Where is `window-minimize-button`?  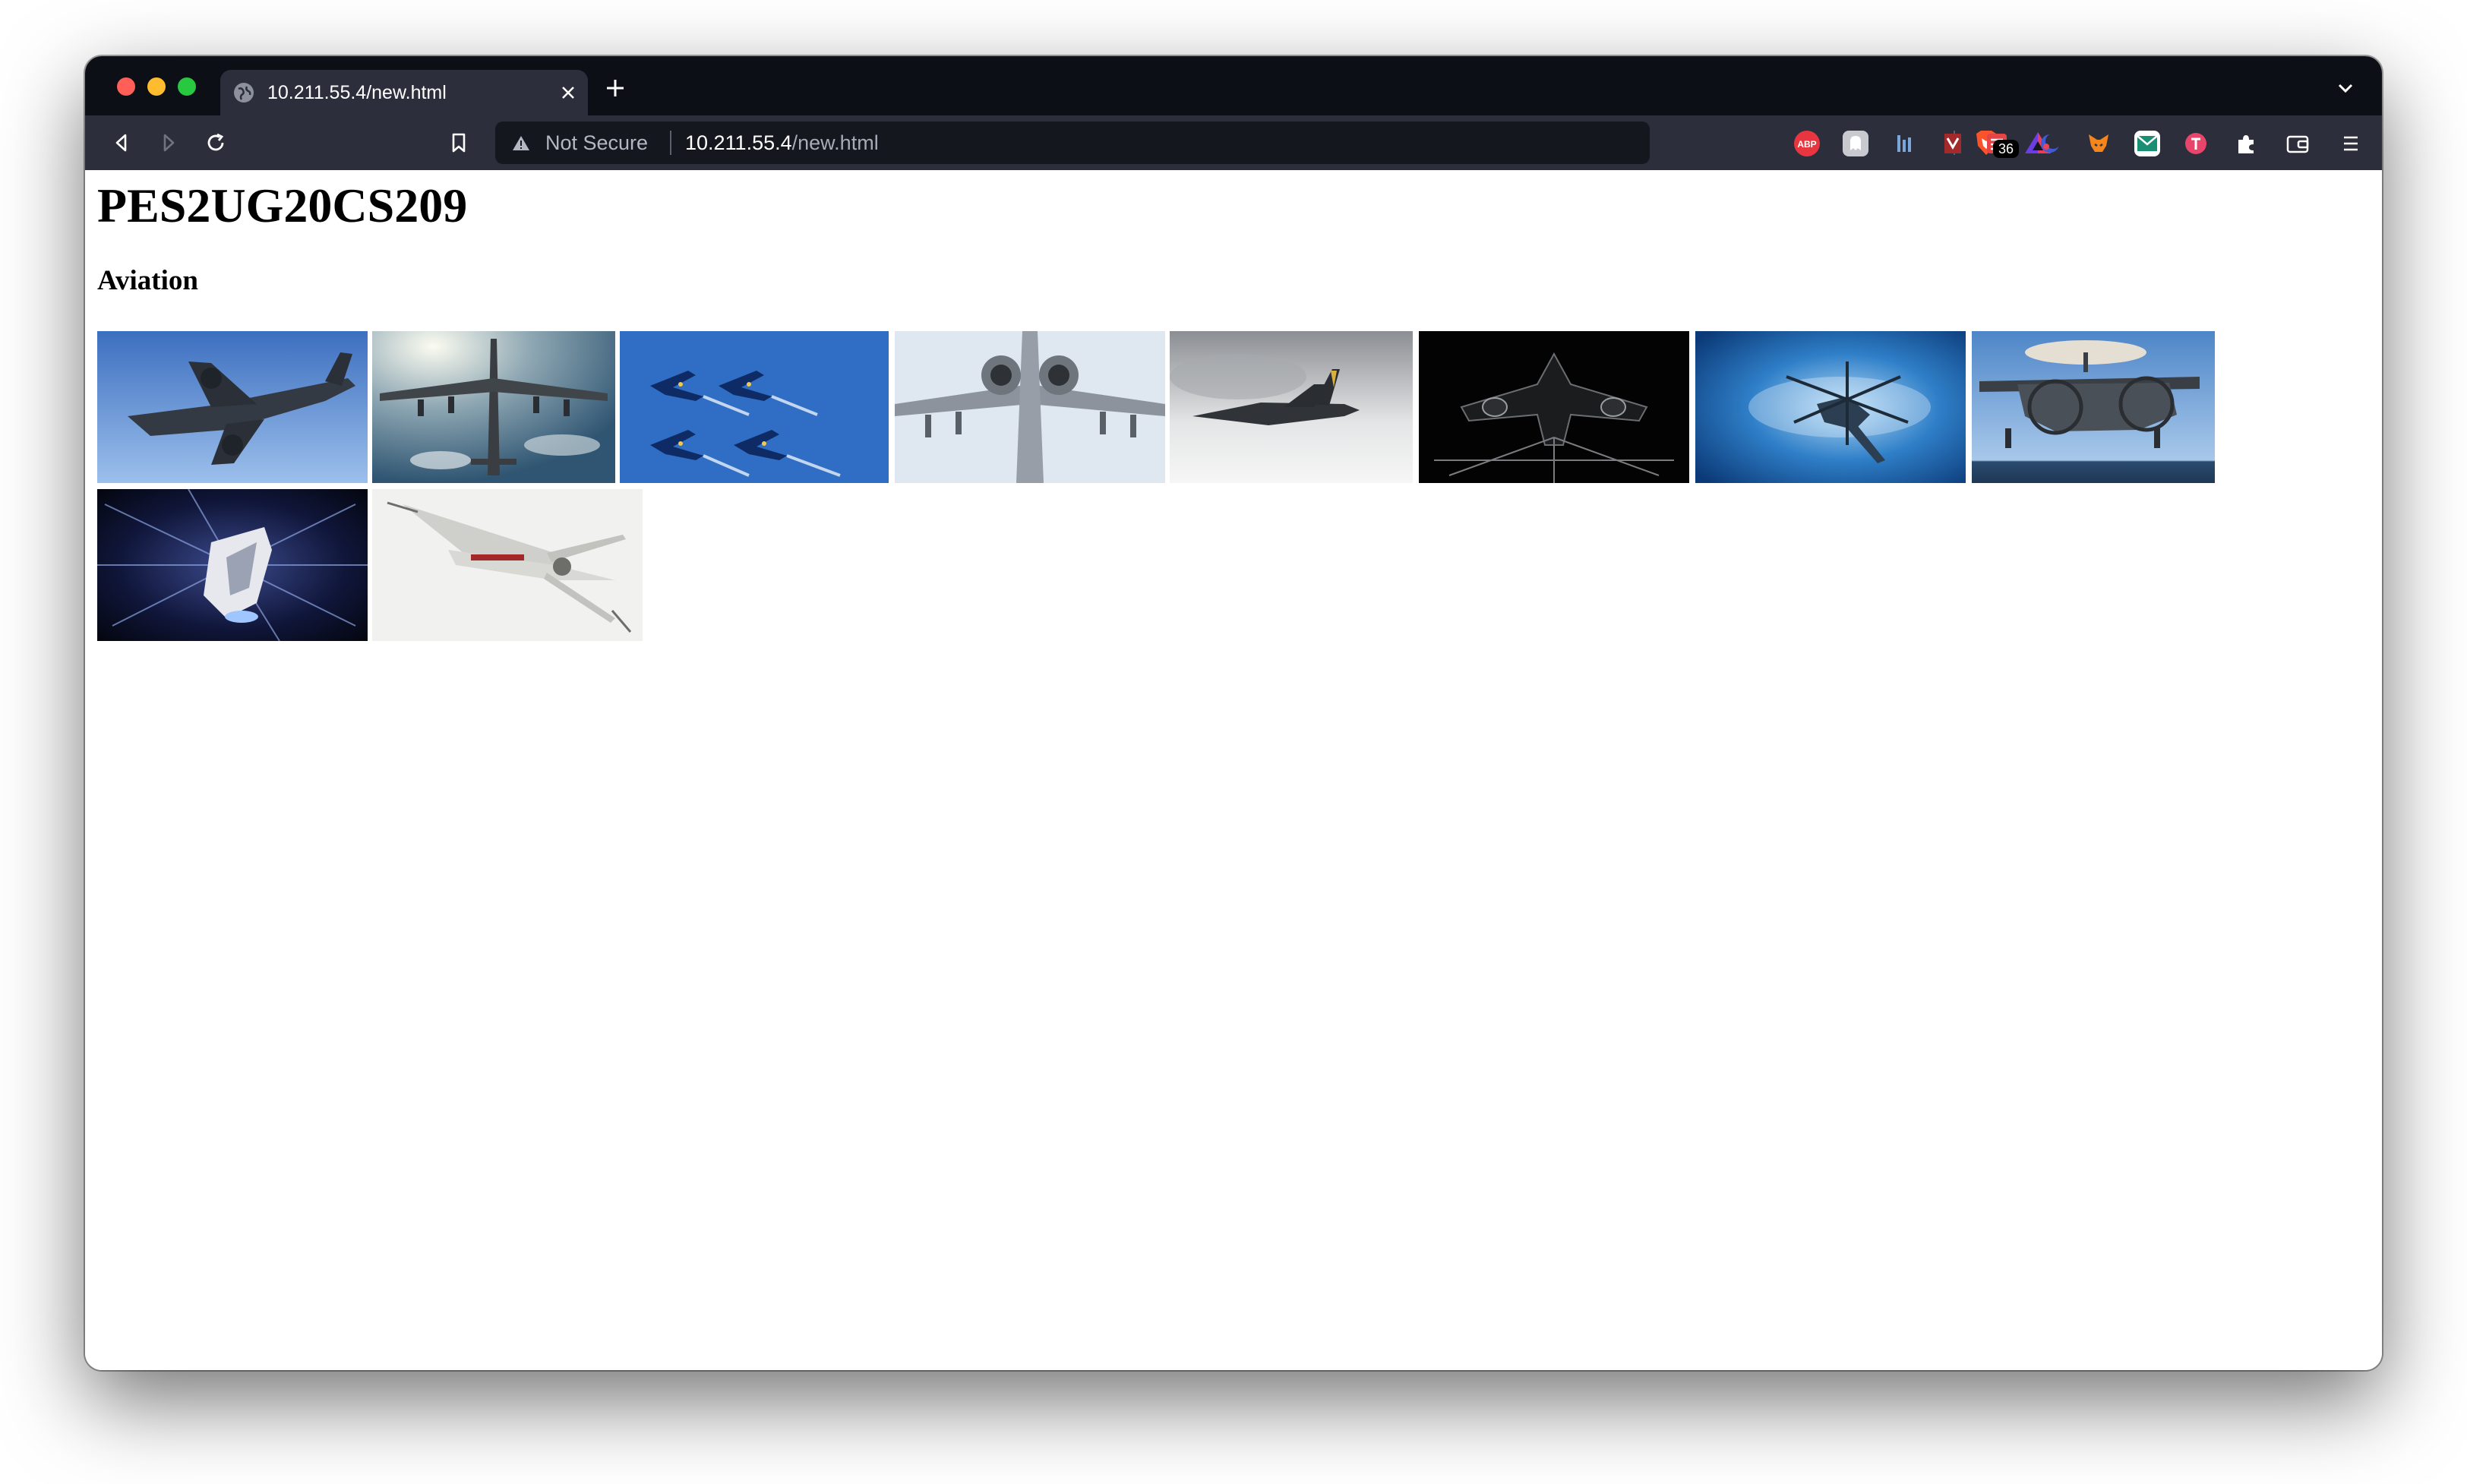 window-minimize-button is located at coordinates (156, 86).